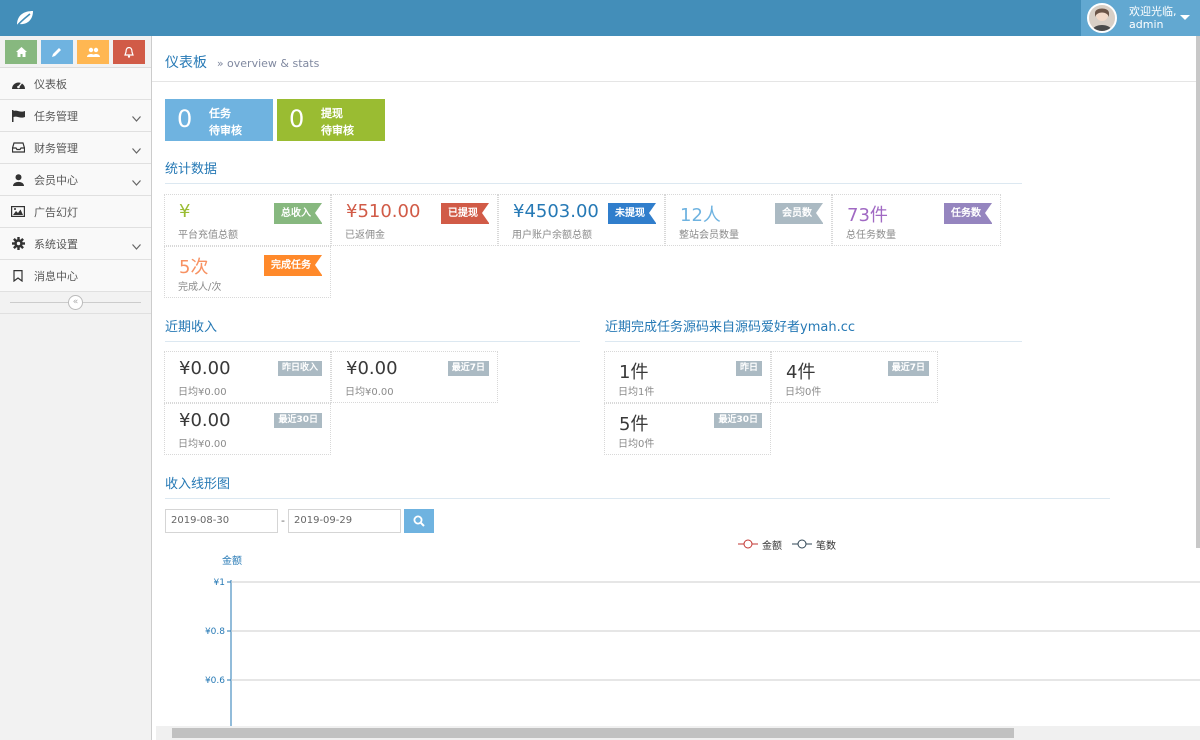 Image resolution: width=1200 pixels, height=740 pixels. I want to click on tasks-badge: 最近7日, so click(908, 368).